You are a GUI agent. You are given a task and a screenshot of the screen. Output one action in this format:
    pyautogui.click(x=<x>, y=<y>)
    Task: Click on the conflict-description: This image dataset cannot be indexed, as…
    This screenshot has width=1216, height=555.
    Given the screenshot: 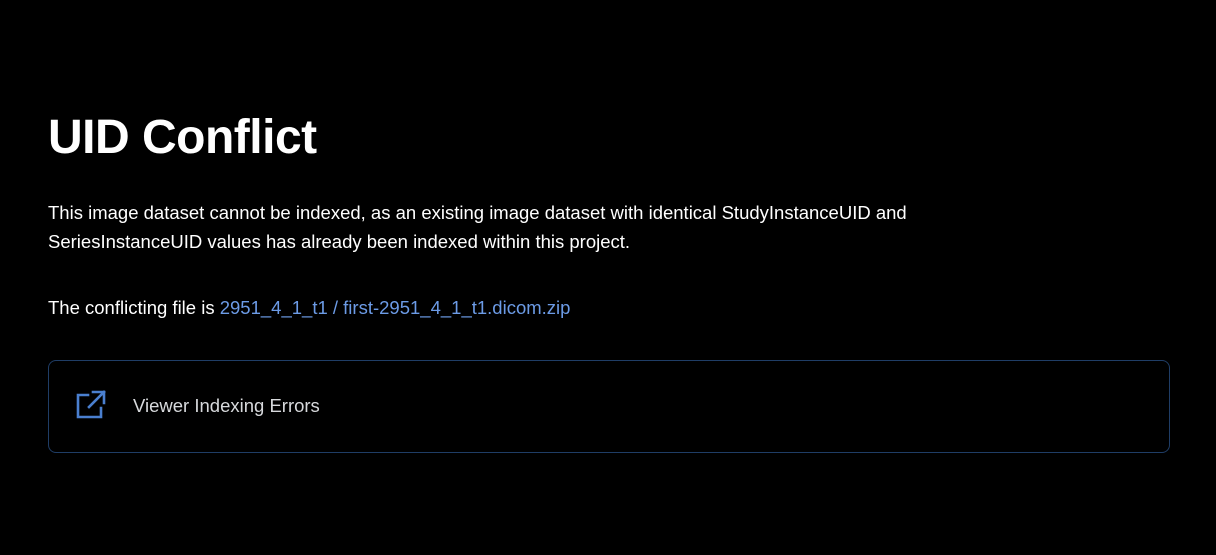 What is the action you would take?
    pyautogui.click(x=477, y=227)
    